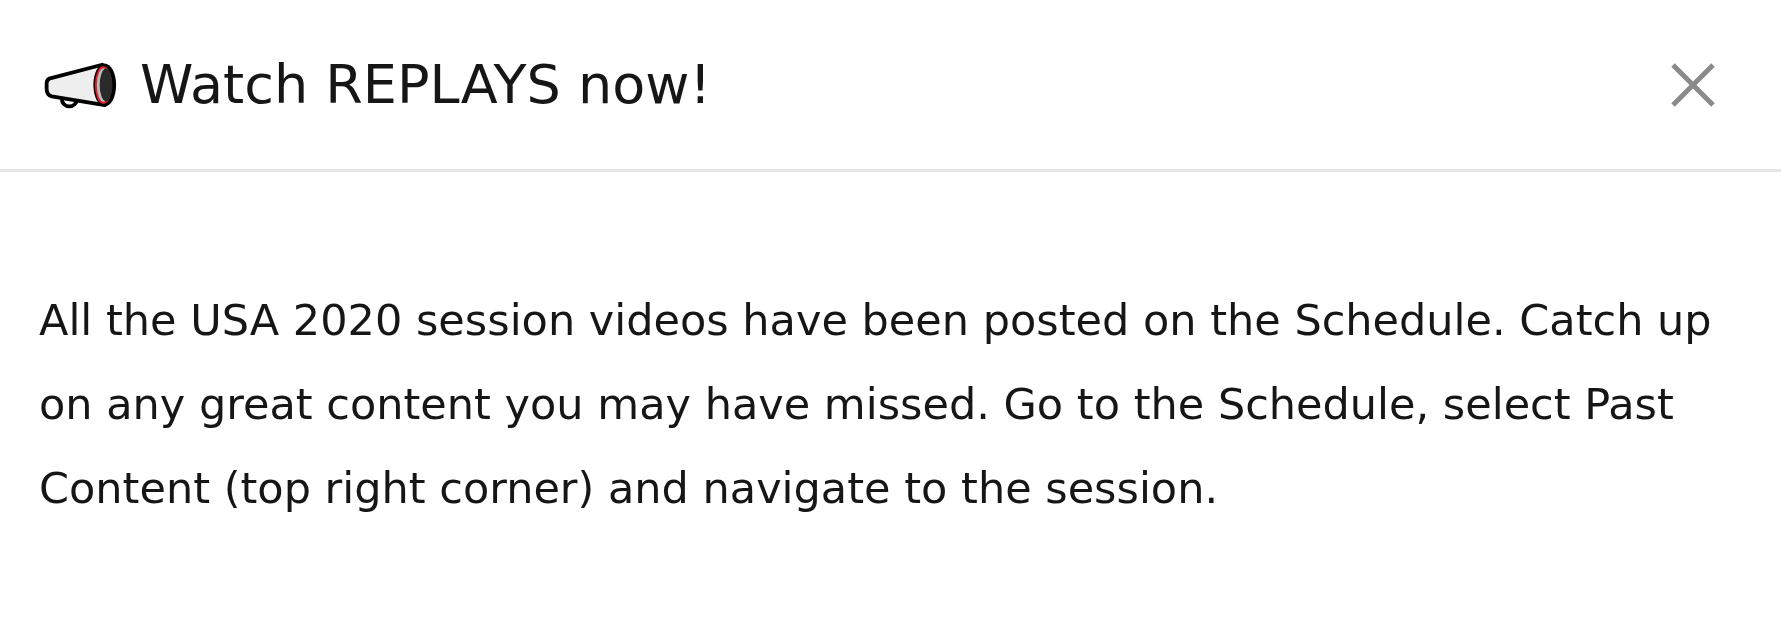 Image resolution: width=1781 pixels, height=633 pixels. Describe the element at coordinates (426, 84) in the screenshot. I see `dialog-title: Watch REPLAYS now!` at that location.